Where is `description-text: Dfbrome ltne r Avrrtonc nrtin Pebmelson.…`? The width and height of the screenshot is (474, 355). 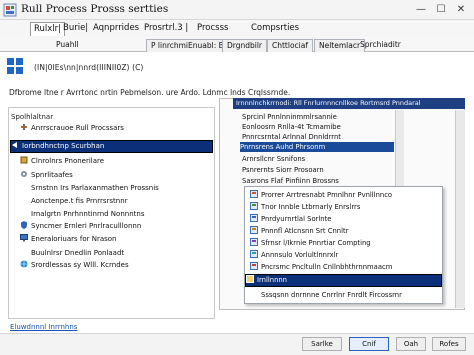 description-text: Dfbrome ltne r Avrrtonc nrtin Pebmelson.… is located at coordinates (150, 92).